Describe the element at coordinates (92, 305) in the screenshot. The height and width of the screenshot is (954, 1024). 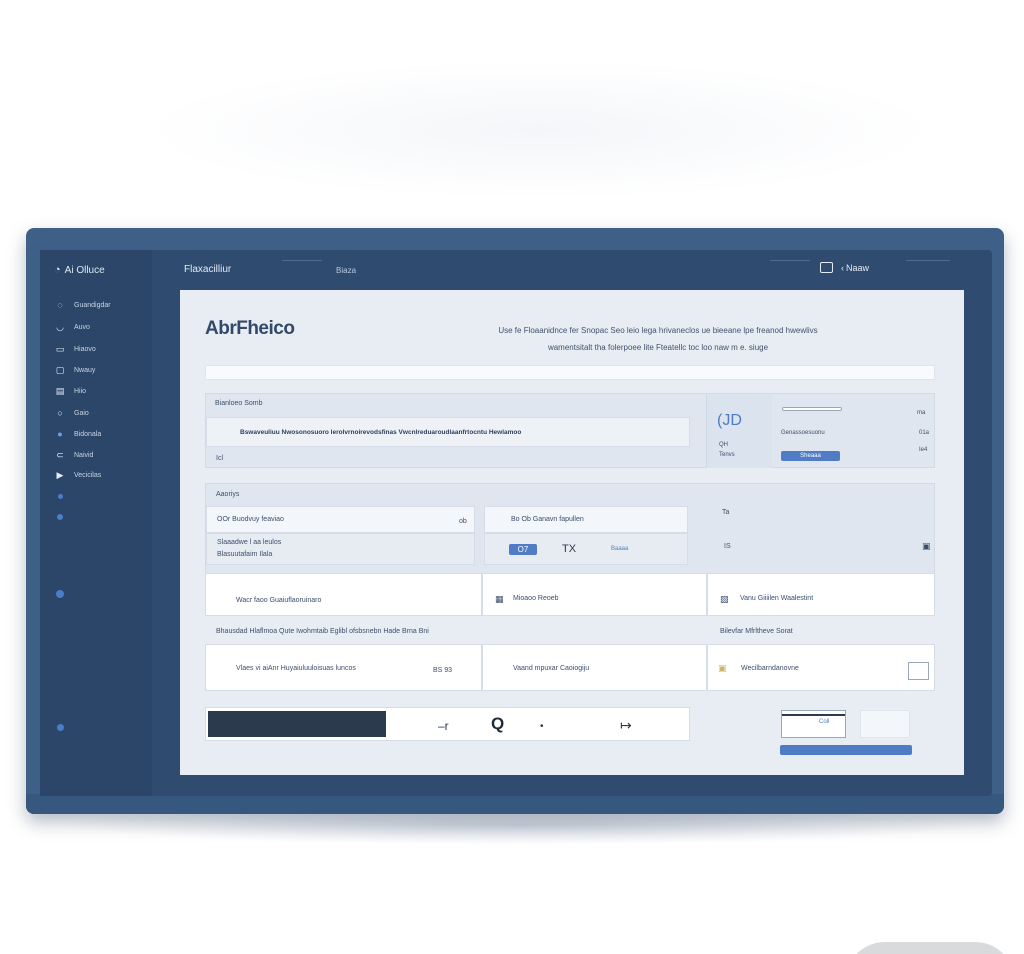
I see `sidebar-item-label: Guandigdar` at that location.